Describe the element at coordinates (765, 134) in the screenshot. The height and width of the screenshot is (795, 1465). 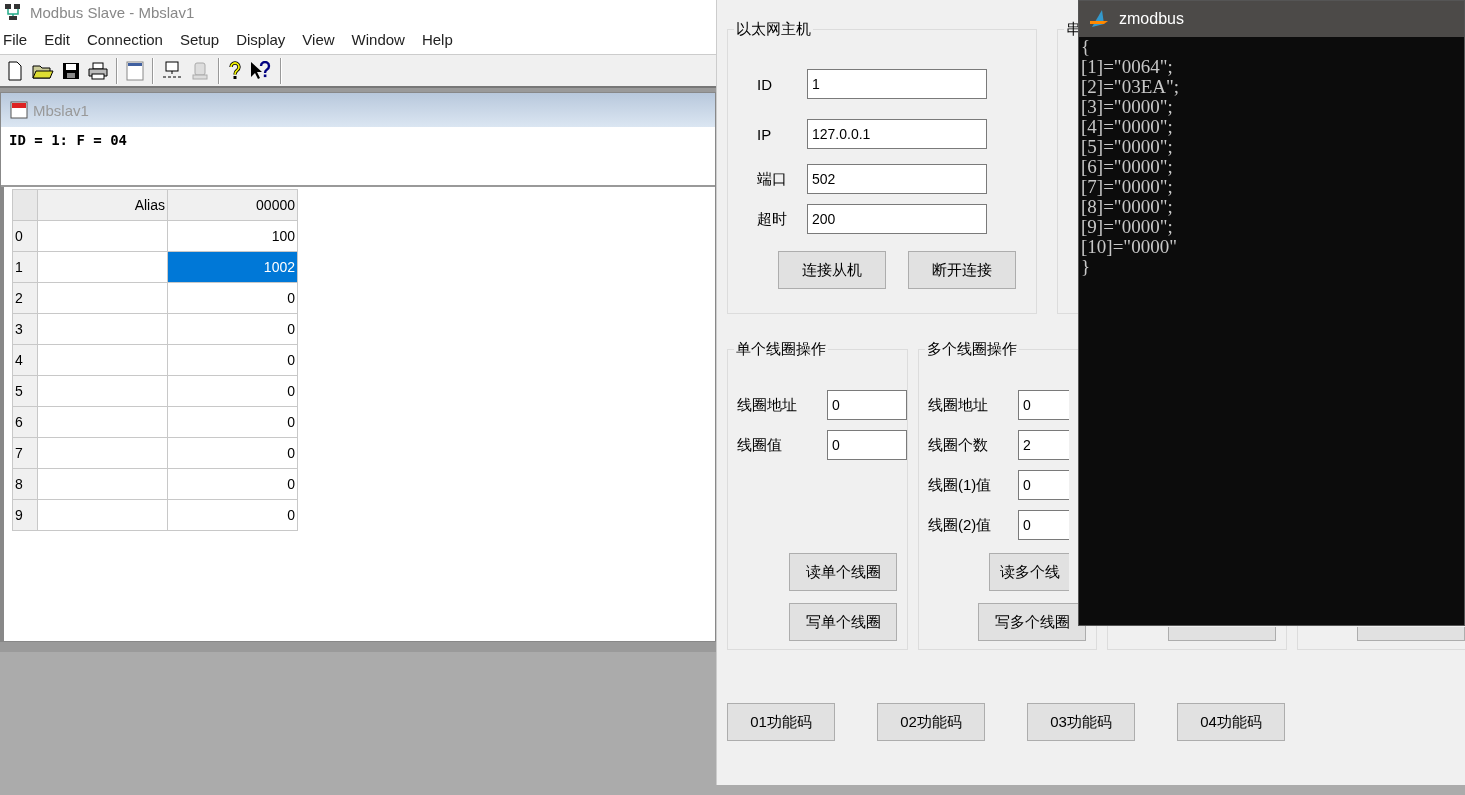
I see `field-label: IP` at that location.